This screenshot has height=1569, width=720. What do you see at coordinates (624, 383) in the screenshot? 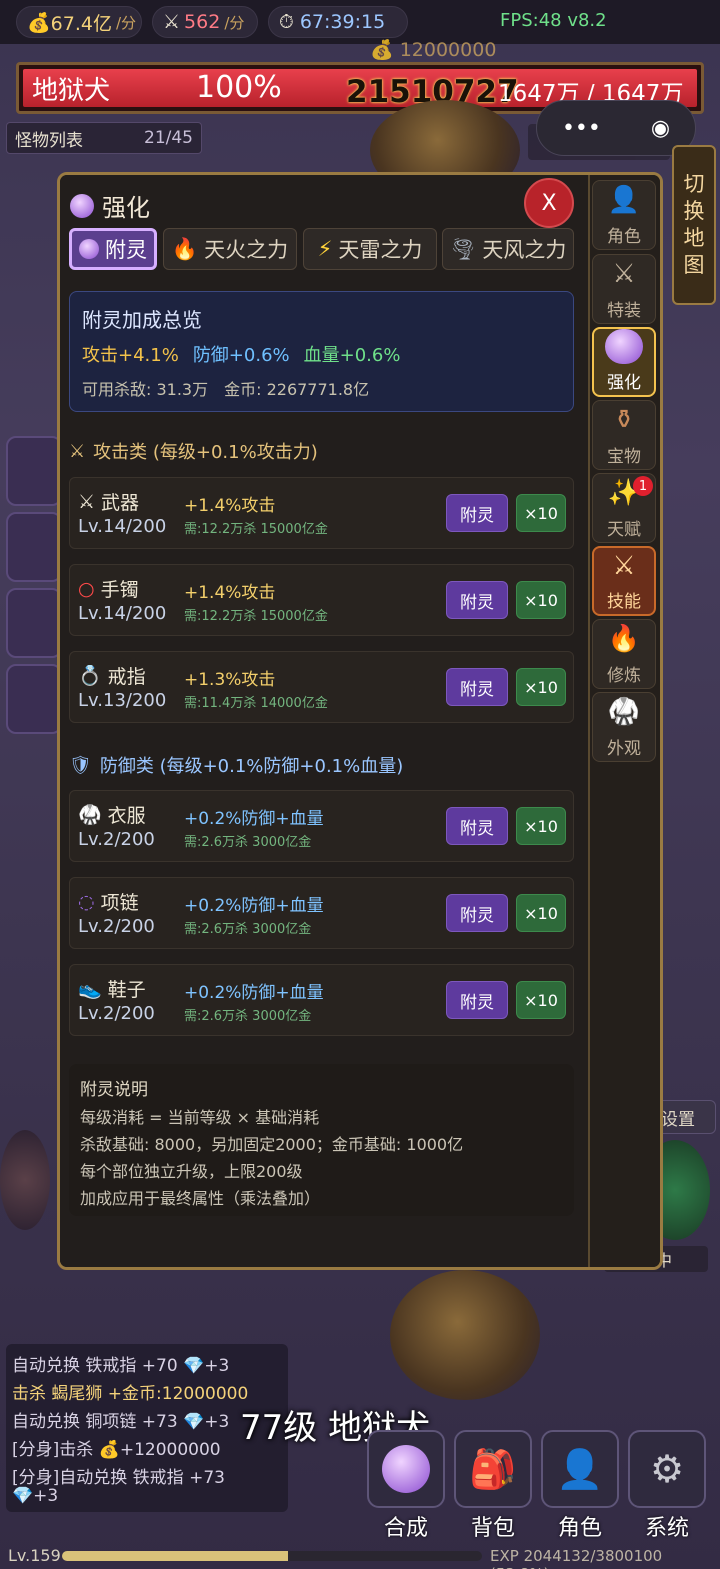
I see `rail-label: 强化` at bounding box center [624, 383].